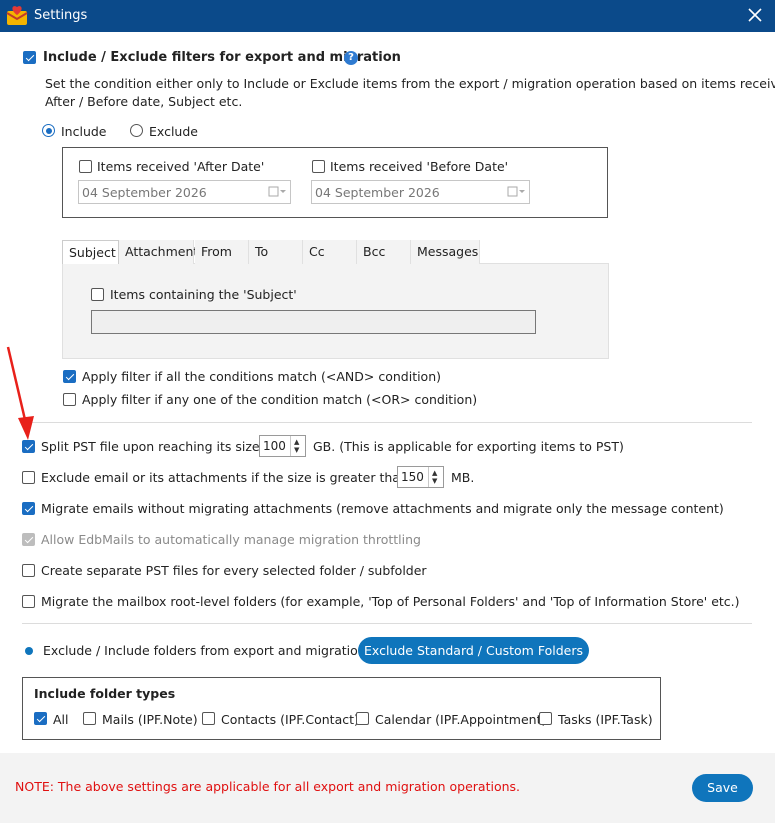 The height and width of the screenshot is (823, 775). I want to click on throttling-checkbox, so click(28, 539).